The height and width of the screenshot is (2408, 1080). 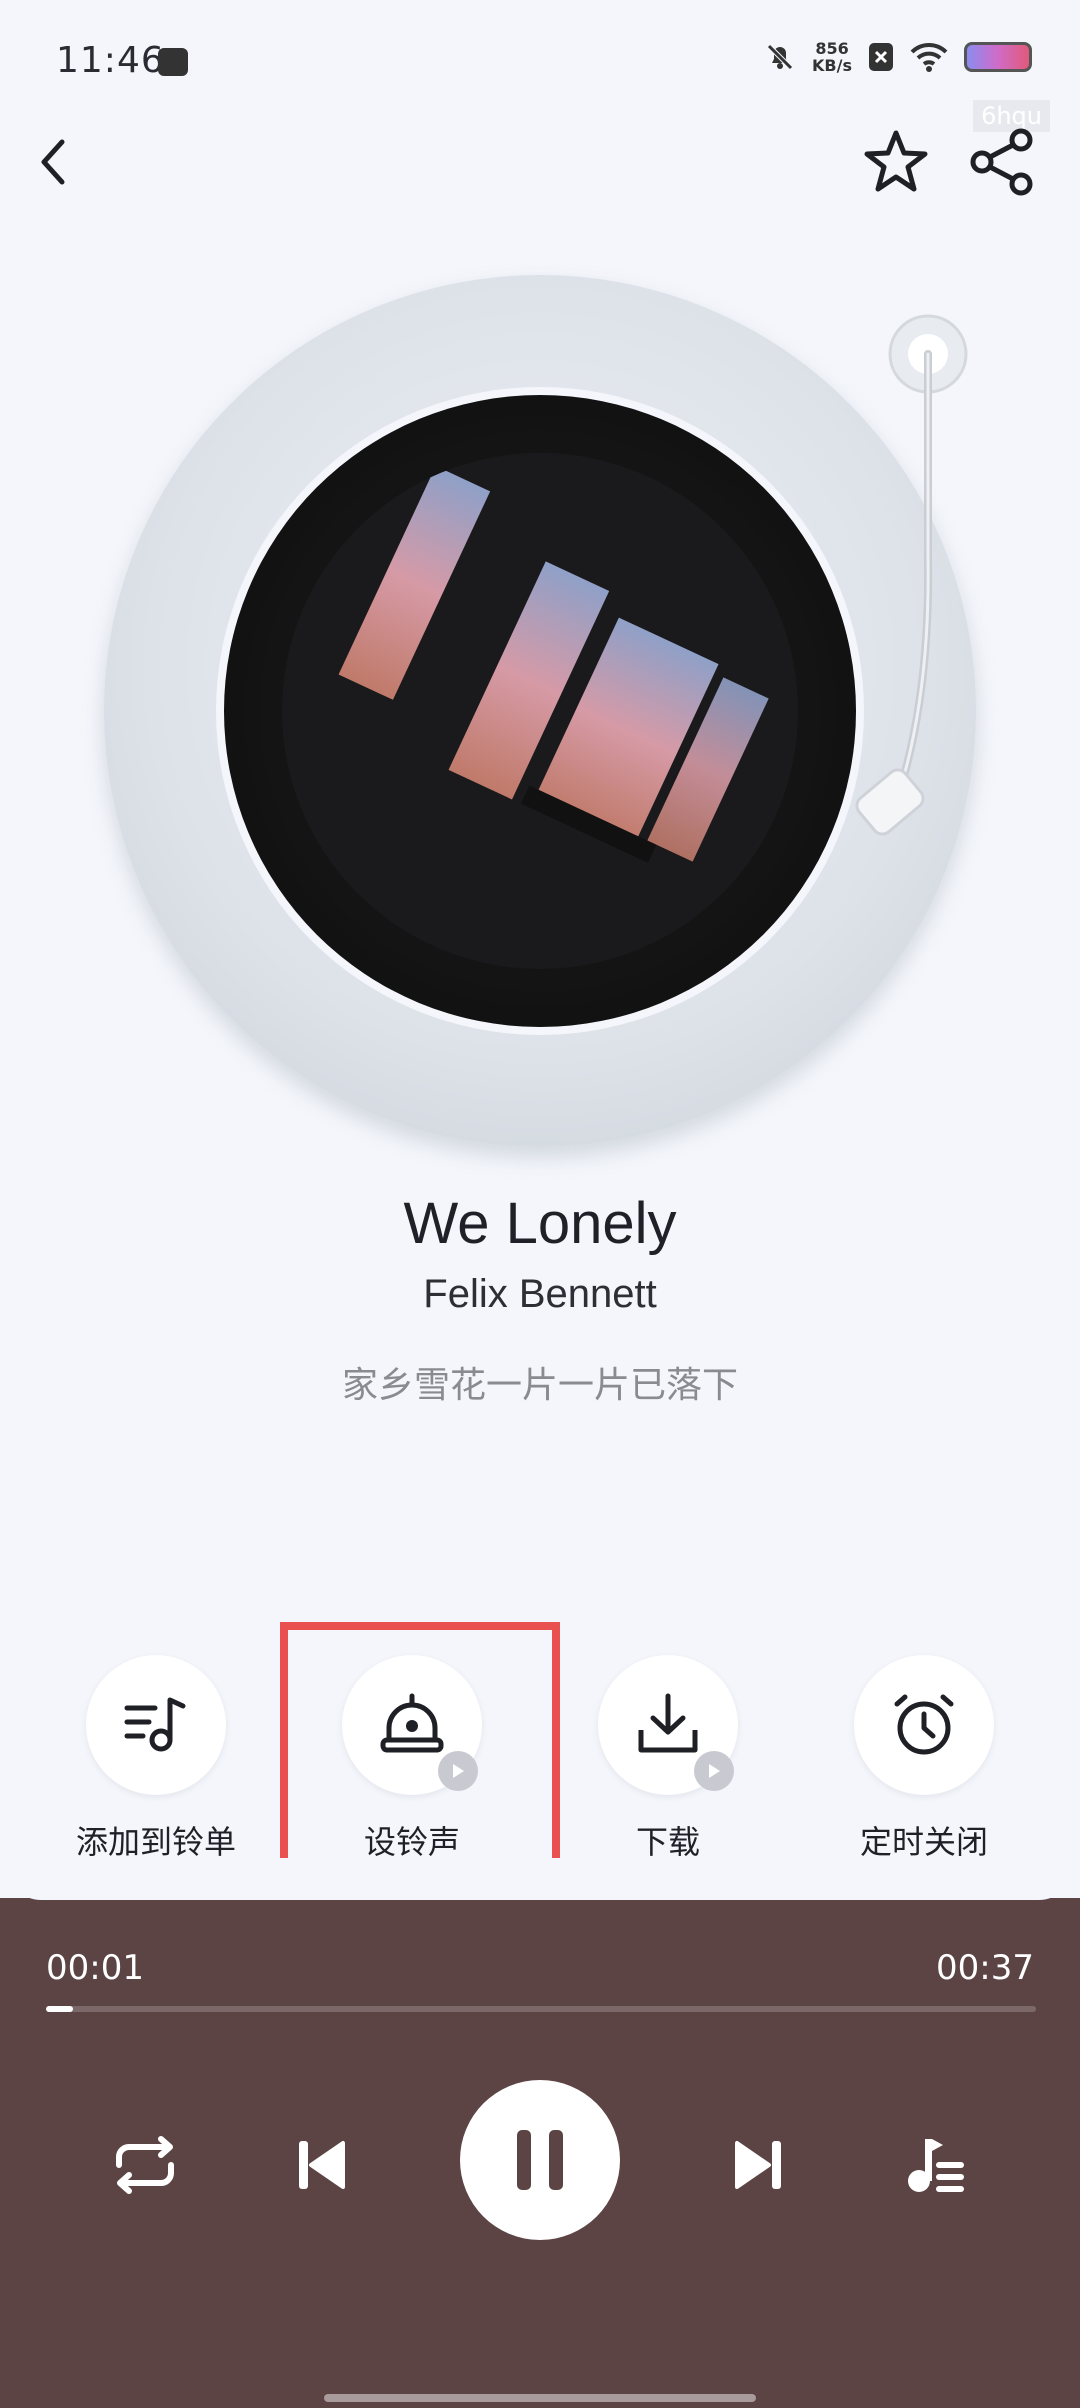 I want to click on alarm-clock-icon, so click(x=924, y=1724).